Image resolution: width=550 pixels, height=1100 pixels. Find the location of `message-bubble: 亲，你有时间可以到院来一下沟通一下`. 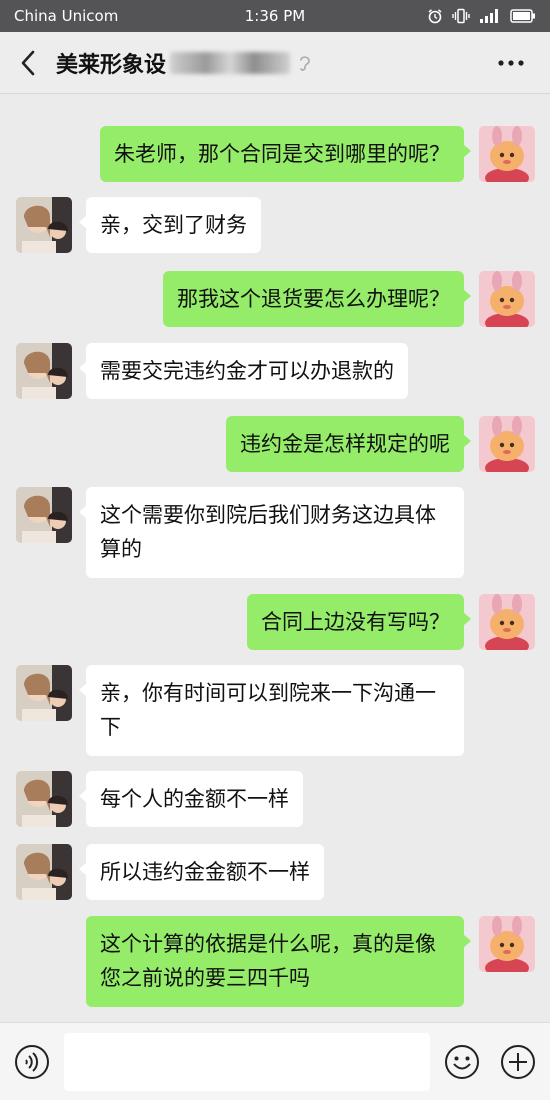

message-bubble: 亲，你有时间可以到院来一下沟通一下 is located at coordinates (271, 710).